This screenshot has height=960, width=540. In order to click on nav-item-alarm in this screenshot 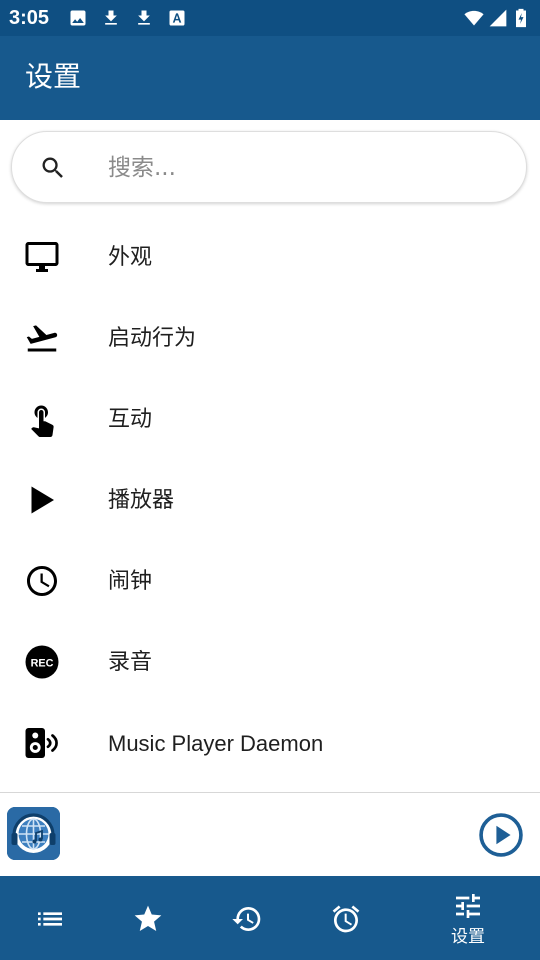, I will do `click(346, 918)`.